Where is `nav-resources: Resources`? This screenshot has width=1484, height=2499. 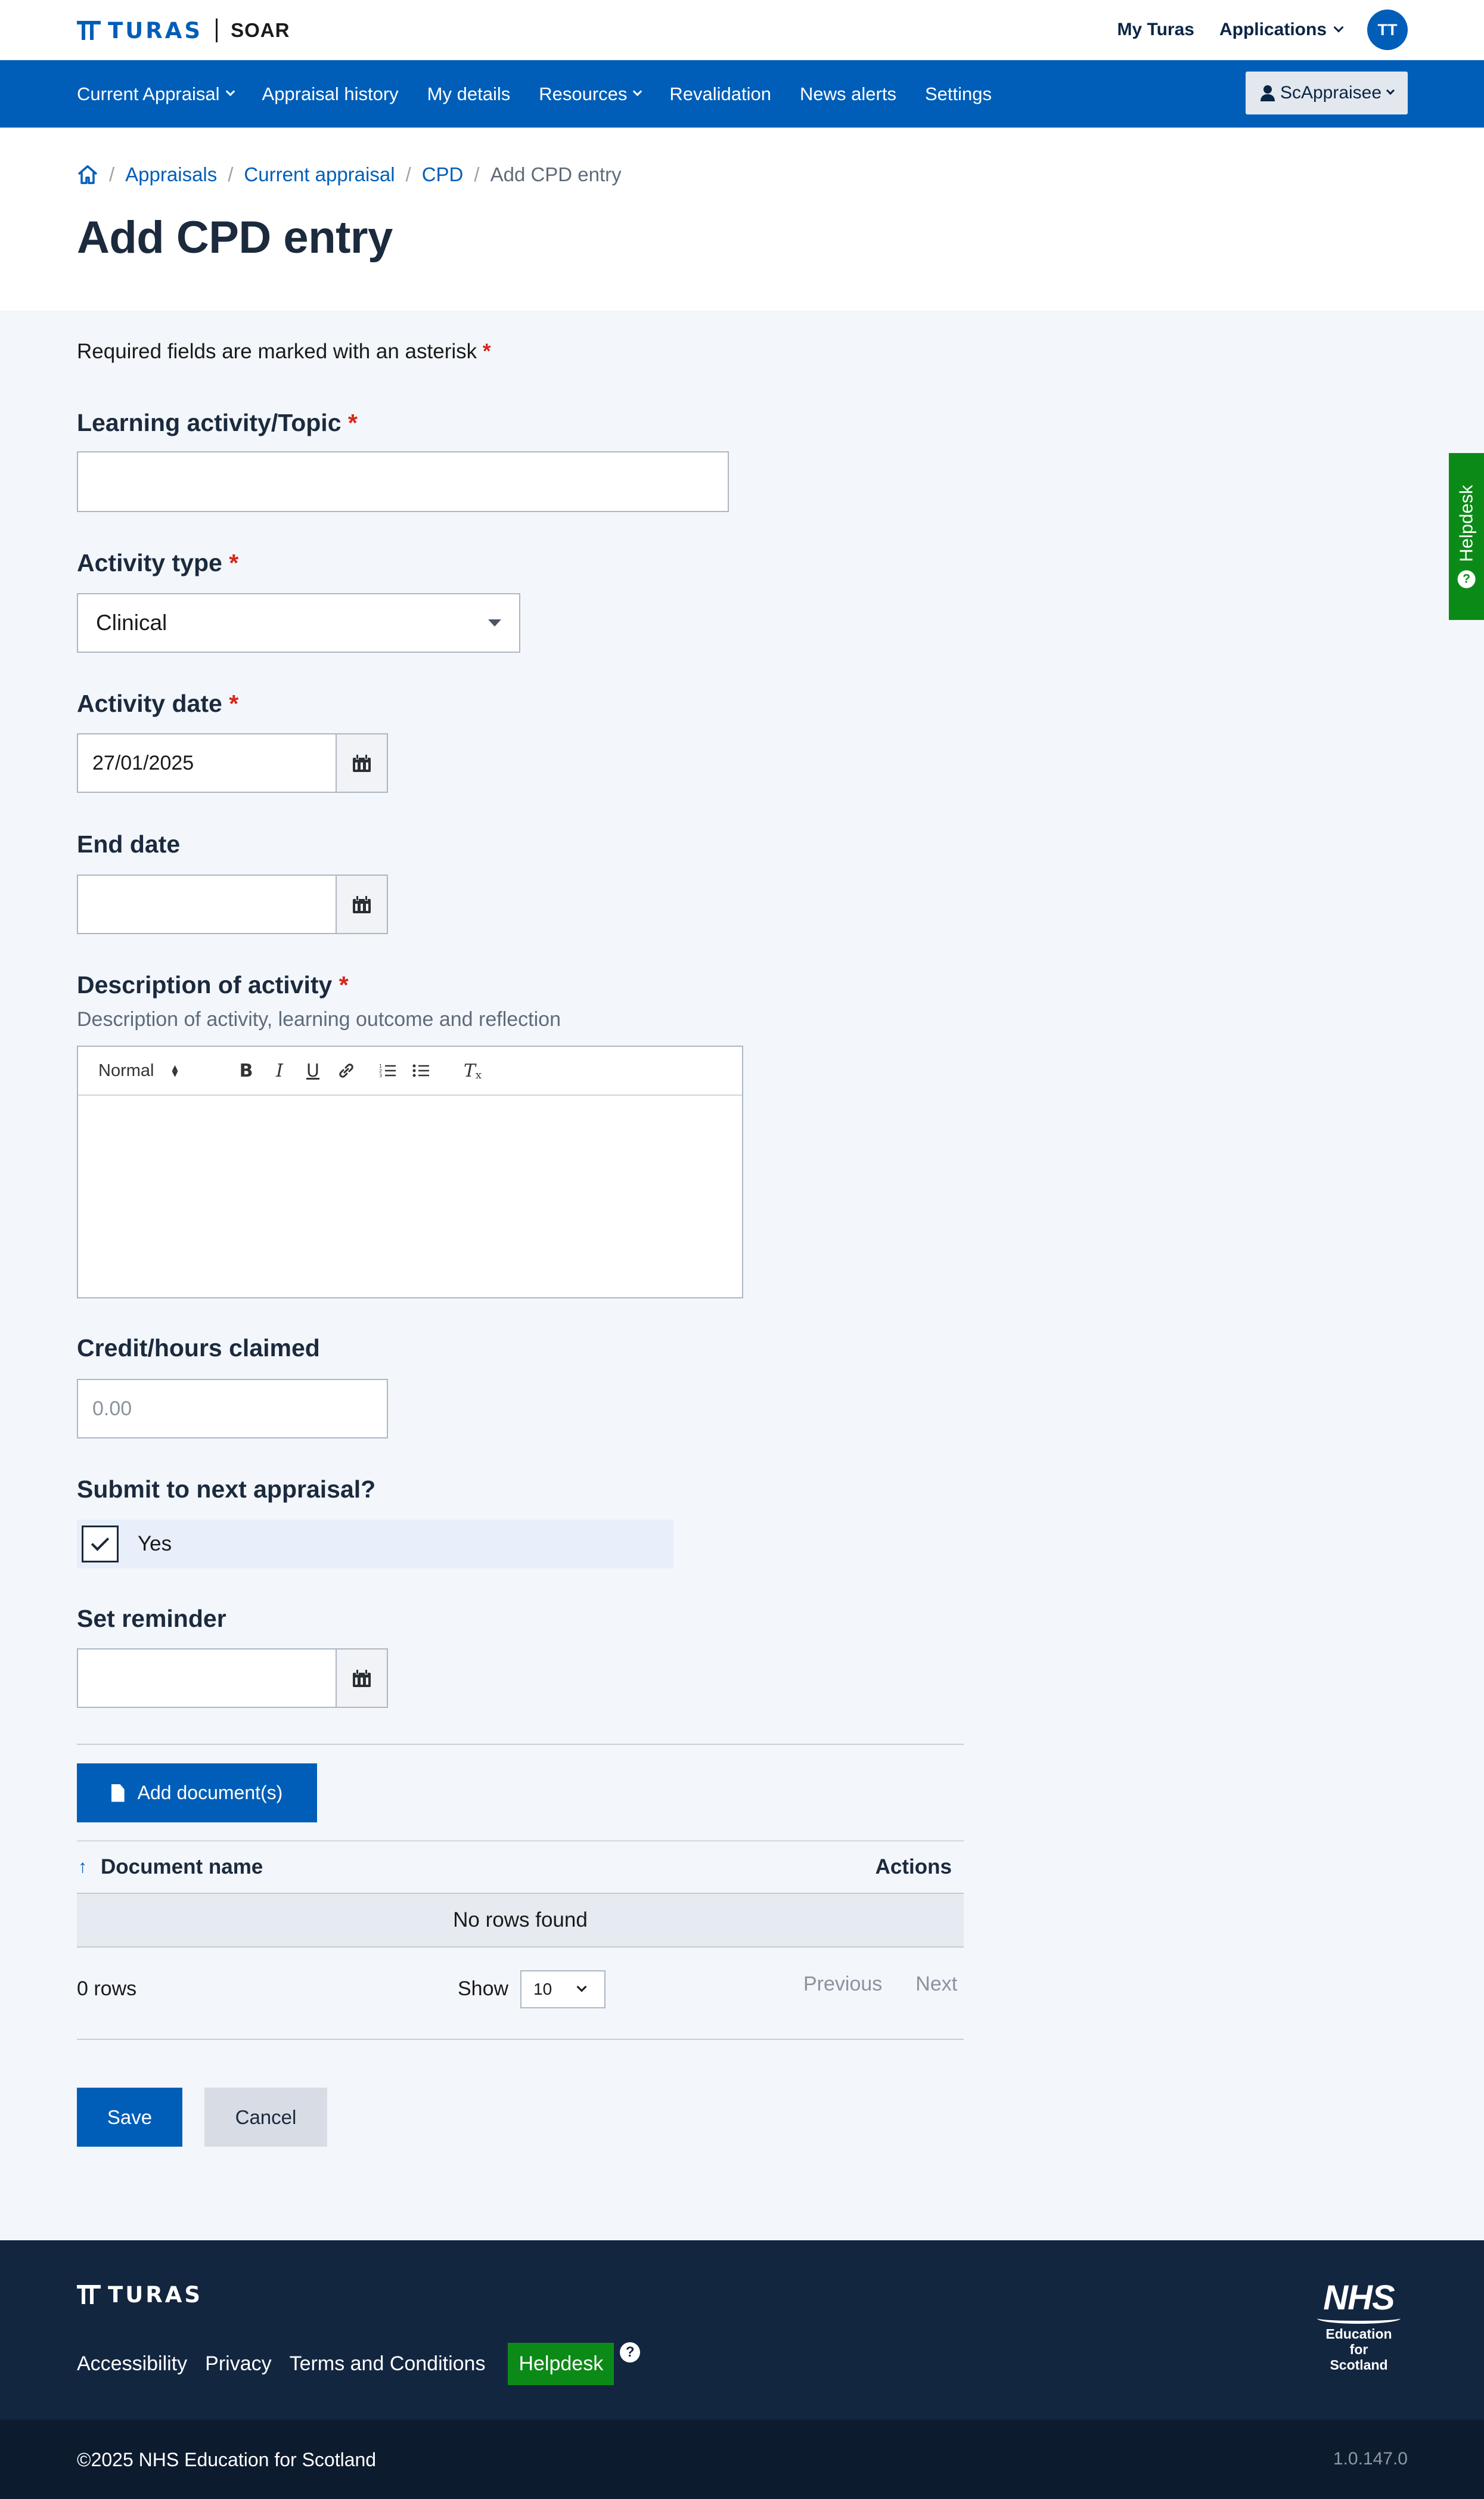
nav-resources: Resources is located at coordinates (591, 94).